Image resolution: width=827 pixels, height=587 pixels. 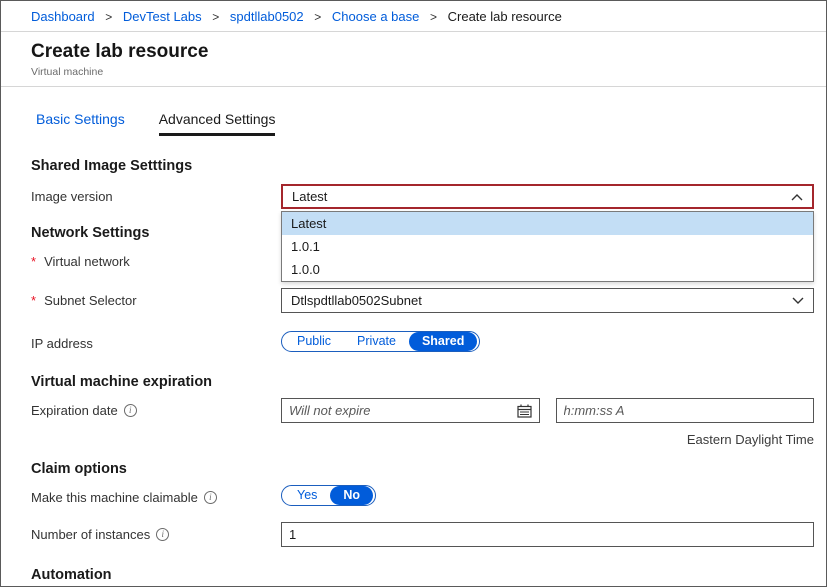 I want to click on calendar-icon, so click(x=524, y=411).